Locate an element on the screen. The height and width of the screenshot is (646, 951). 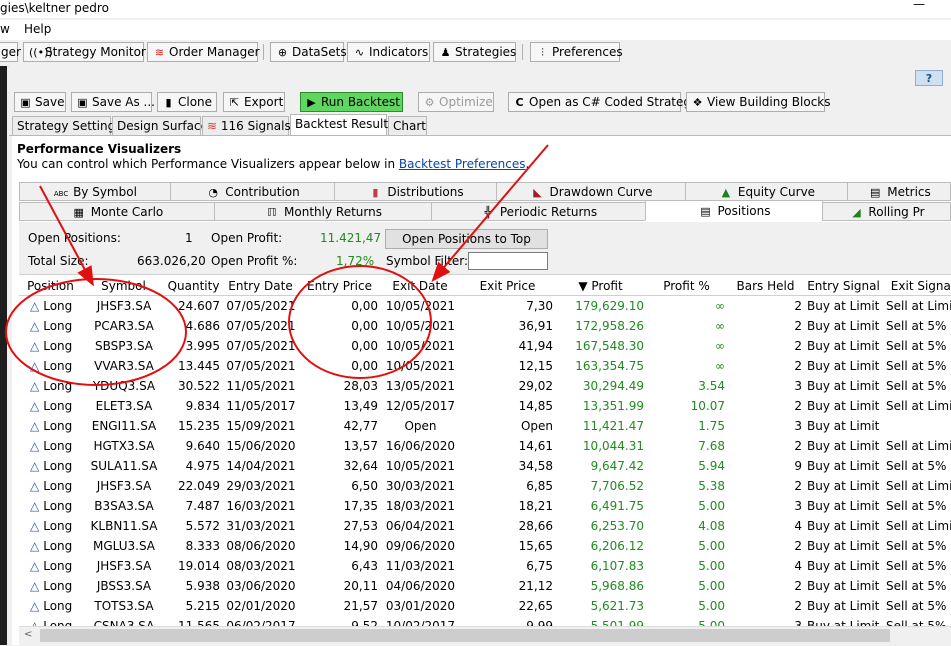
cell-exit-price: 6,75 is located at coordinates (539, 566).